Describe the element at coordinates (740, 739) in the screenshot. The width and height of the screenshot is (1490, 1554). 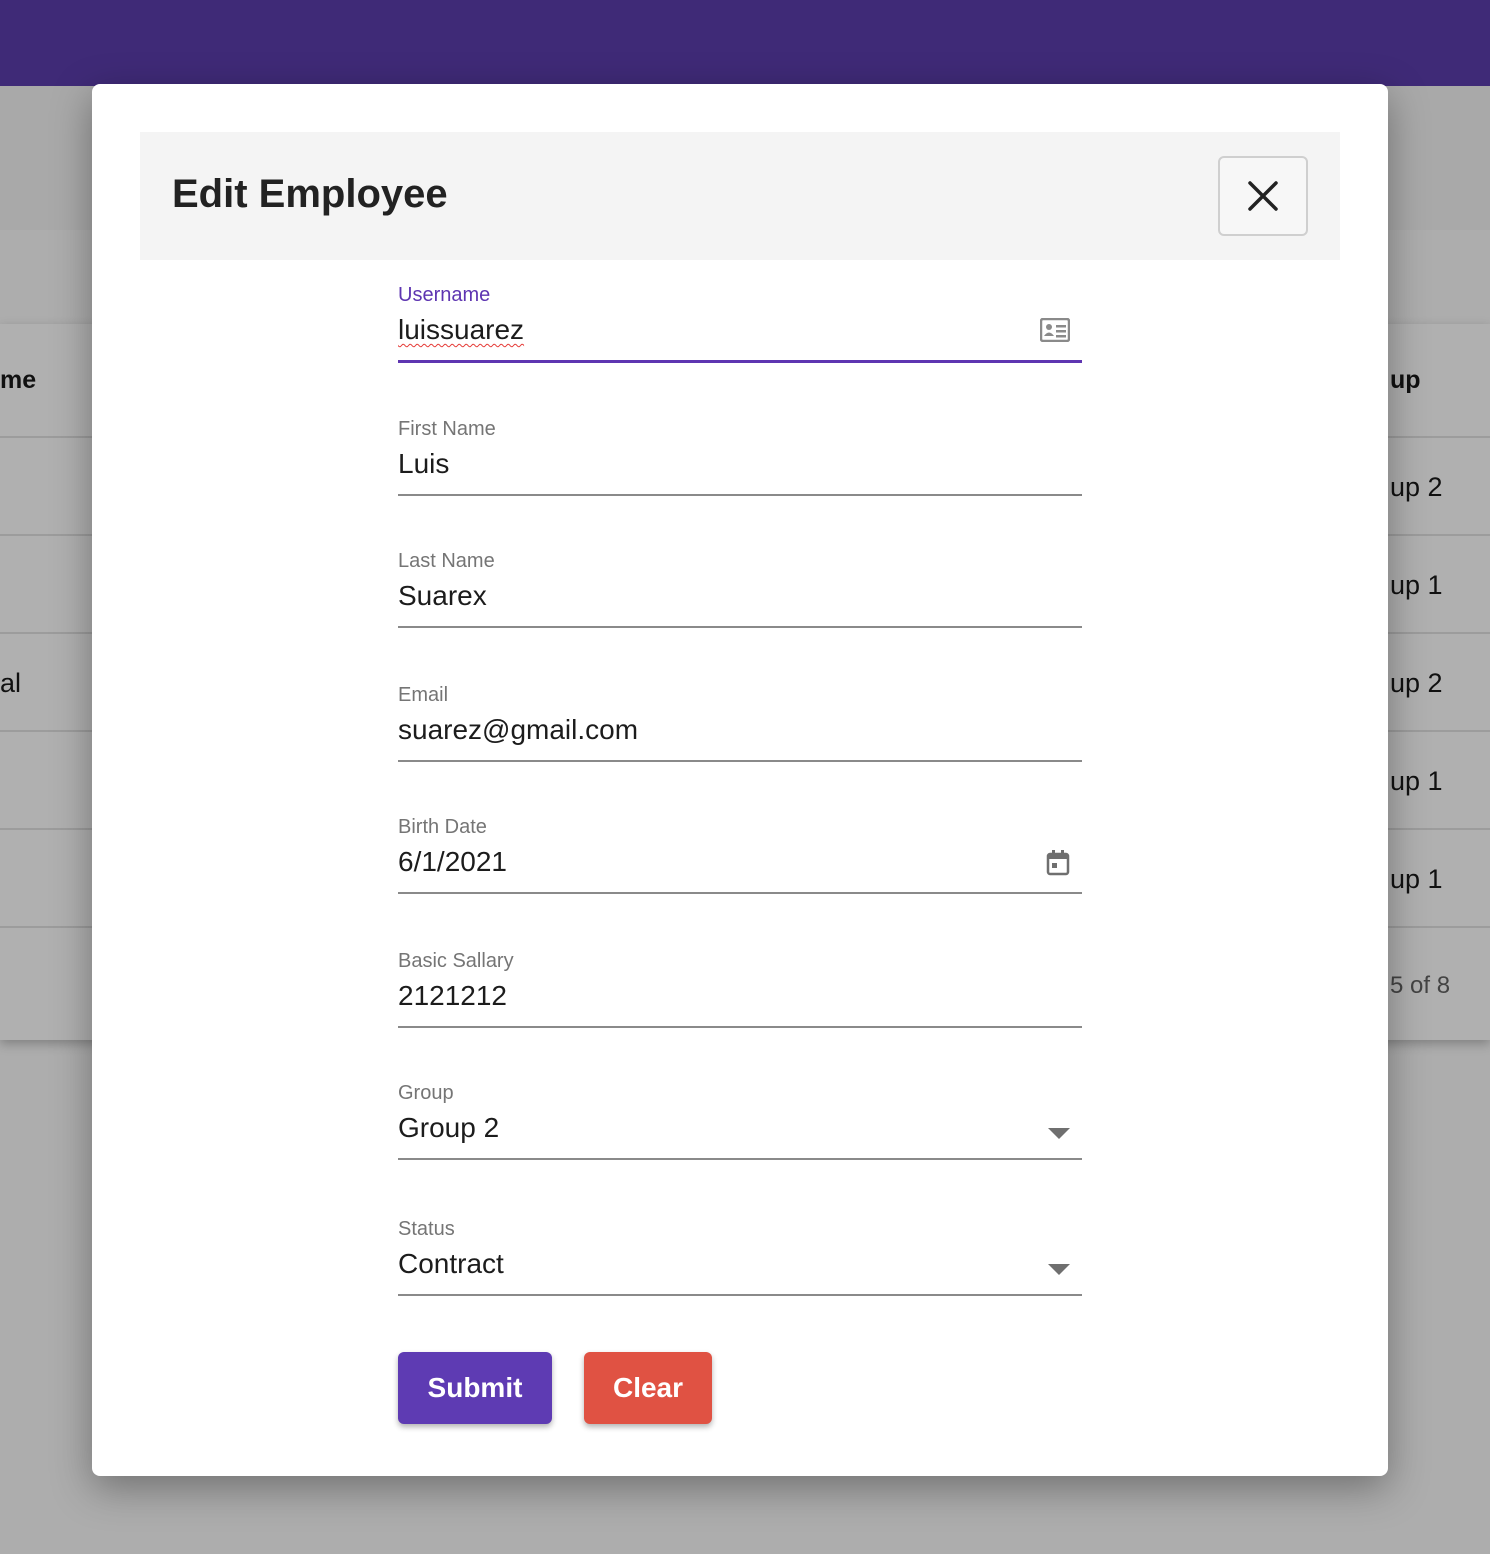
I see `email-field: Email suarez@gmail.com` at that location.